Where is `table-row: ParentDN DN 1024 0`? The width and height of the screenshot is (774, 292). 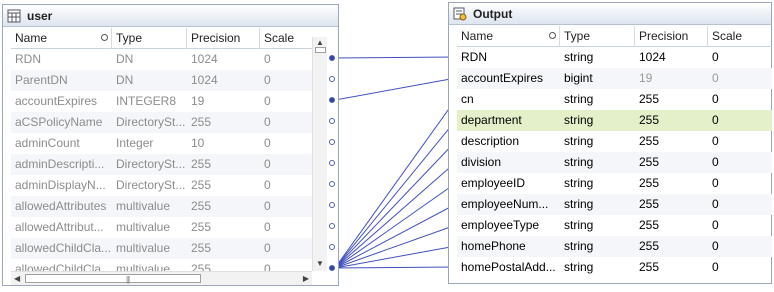
table-row: ParentDN DN 1024 0 is located at coordinates (161, 80).